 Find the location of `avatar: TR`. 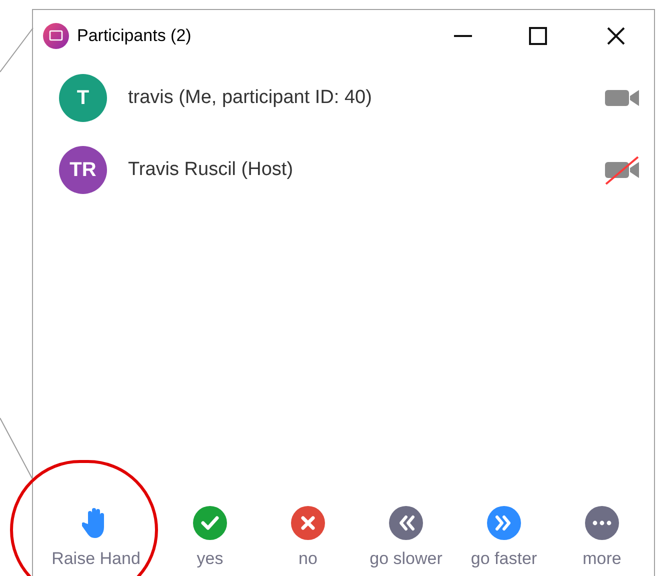

avatar: TR is located at coordinates (83, 170).